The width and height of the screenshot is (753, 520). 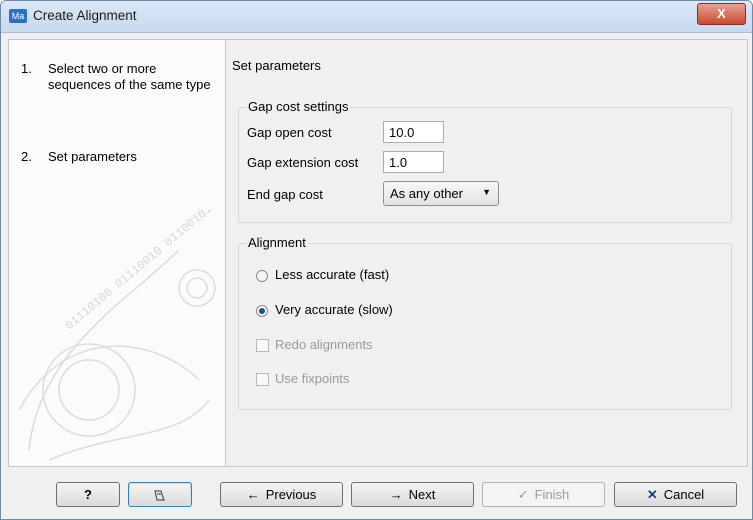 I want to click on gap-extension-cost-input: 1.0, so click(x=413, y=162).